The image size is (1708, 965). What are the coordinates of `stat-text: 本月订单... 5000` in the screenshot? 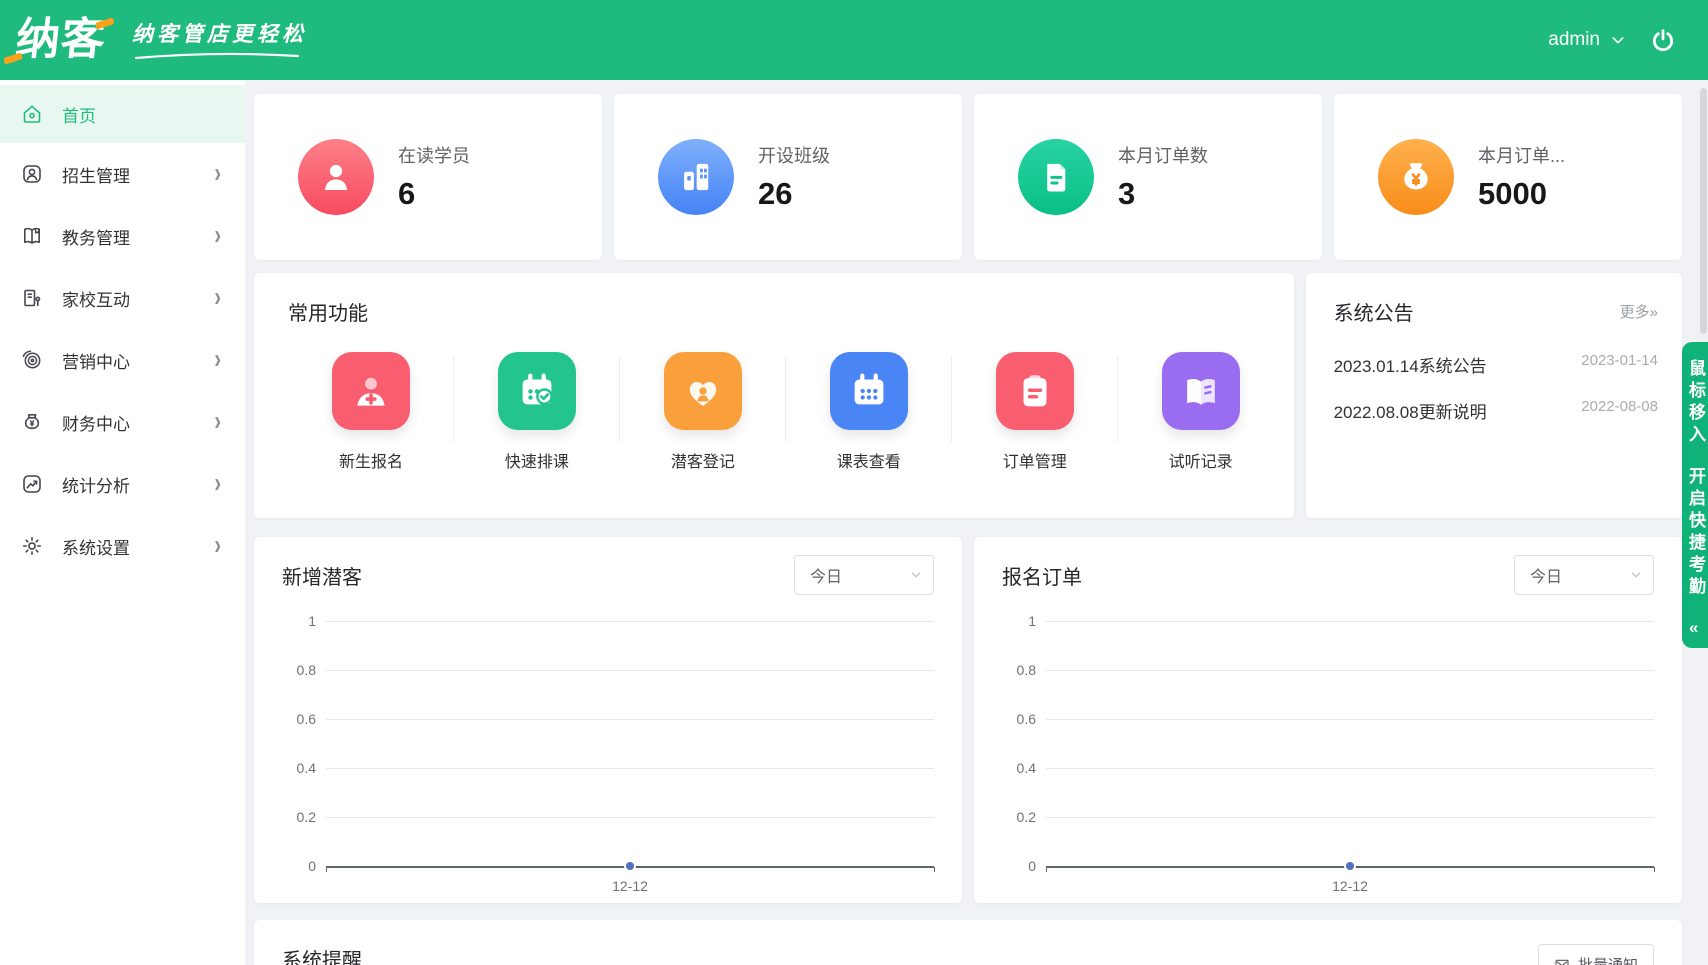 It's located at (1521, 177).